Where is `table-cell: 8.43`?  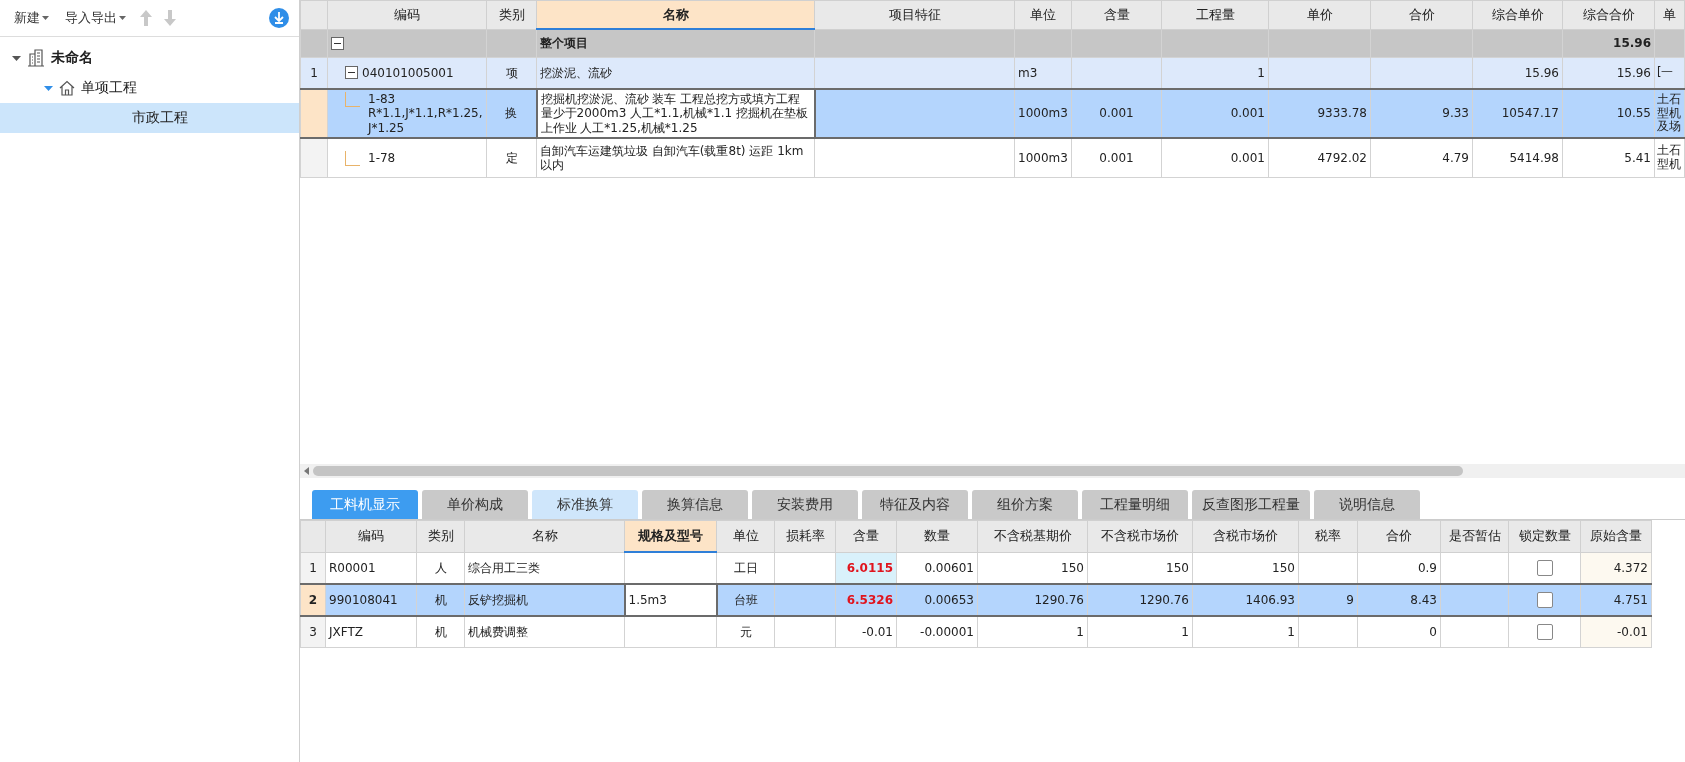
table-cell: 8.43 is located at coordinates (1423, 599).